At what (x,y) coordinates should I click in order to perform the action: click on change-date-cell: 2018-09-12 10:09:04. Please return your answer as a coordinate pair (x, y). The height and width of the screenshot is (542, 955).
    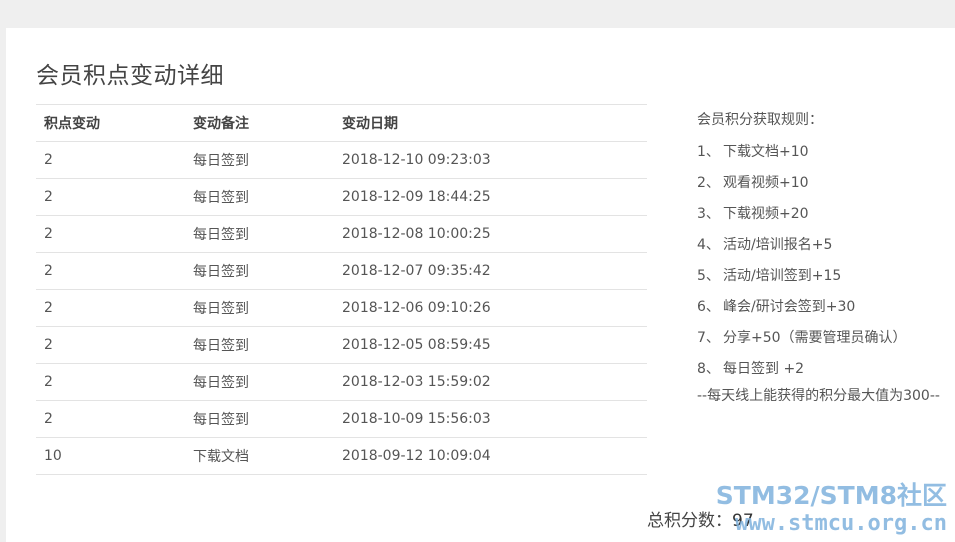
    Looking at the image, I should click on (490, 456).